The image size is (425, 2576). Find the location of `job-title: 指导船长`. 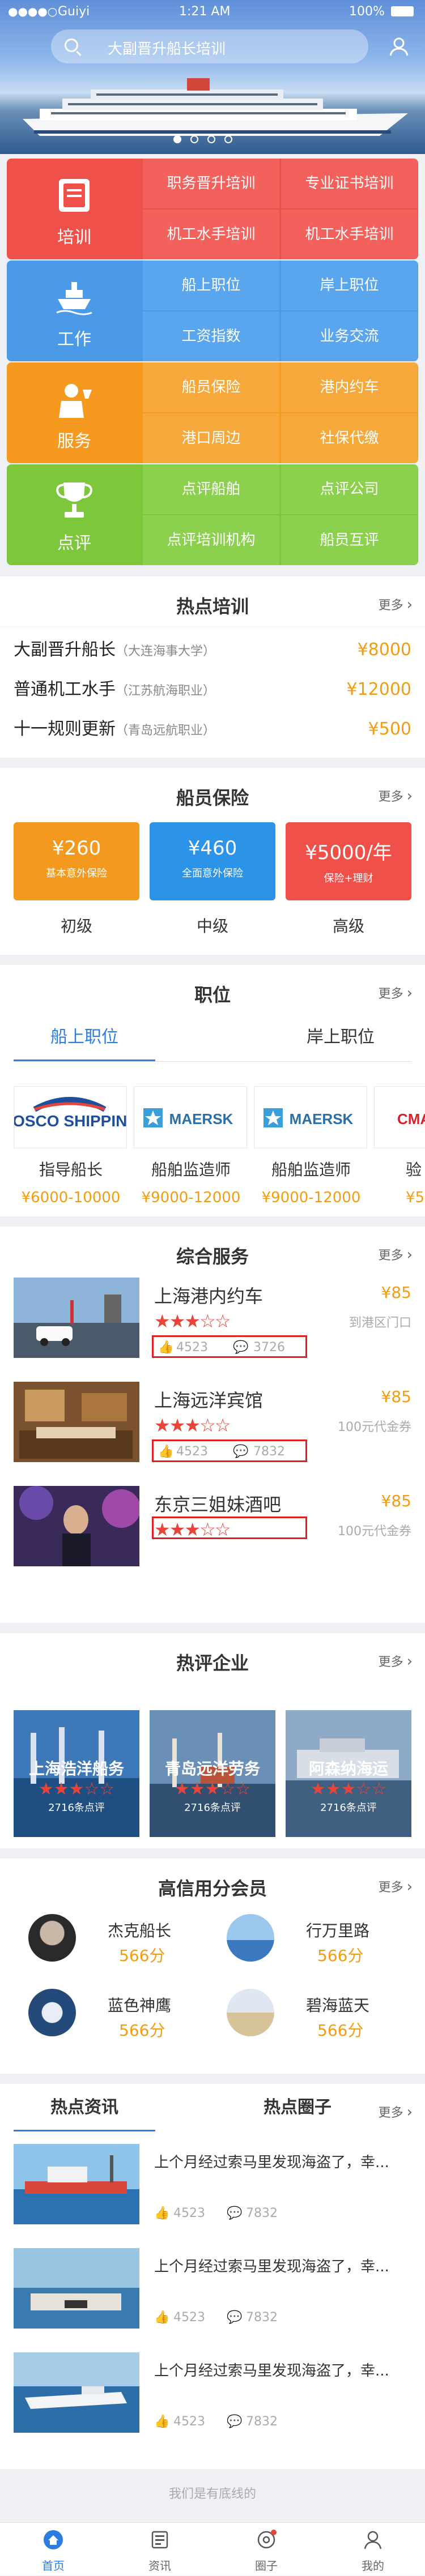

job-title: 指导船长 is located at coordinates (71, 1169).